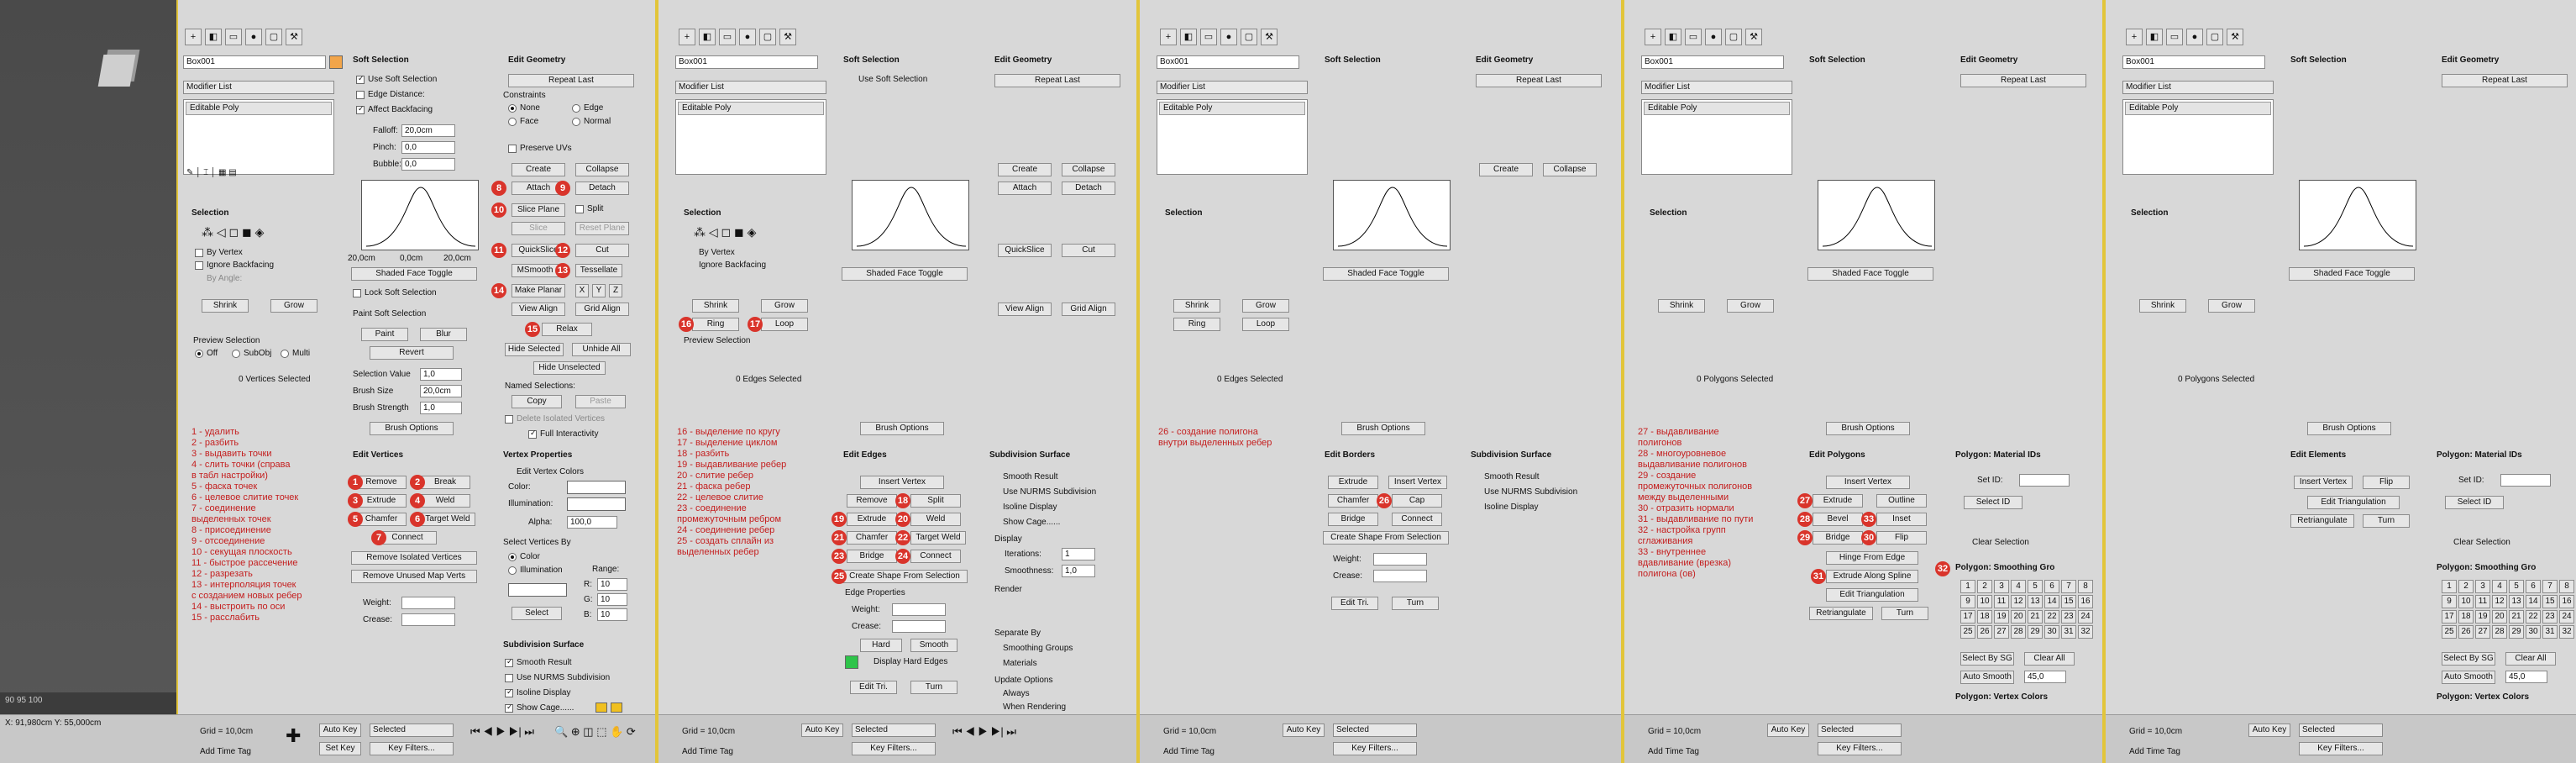 Image resolution: width=2576 pixels, height=763 pixels. What do you see at coordinates (1078, 554) in the screenshot?
I see `iterations-spinner: 1` at bounding box center [1078, 554].